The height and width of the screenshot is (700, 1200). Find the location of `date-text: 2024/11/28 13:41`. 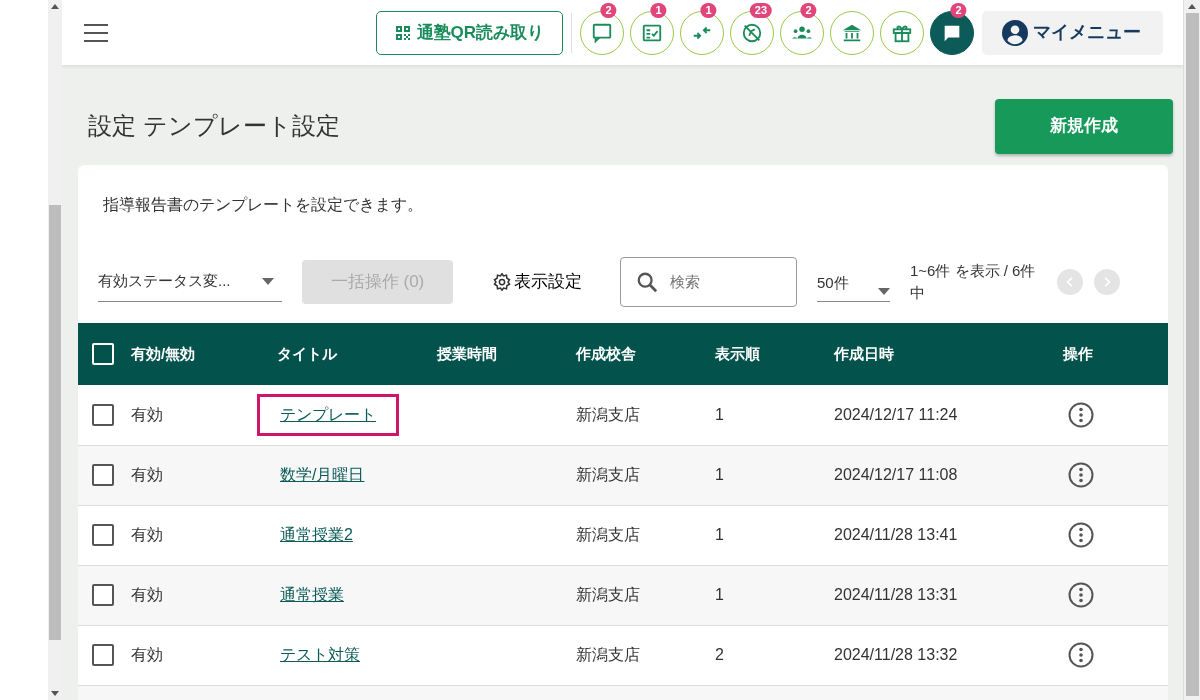

date-text: 2024/11/28 13:41 is located at coordinates (896, 534).